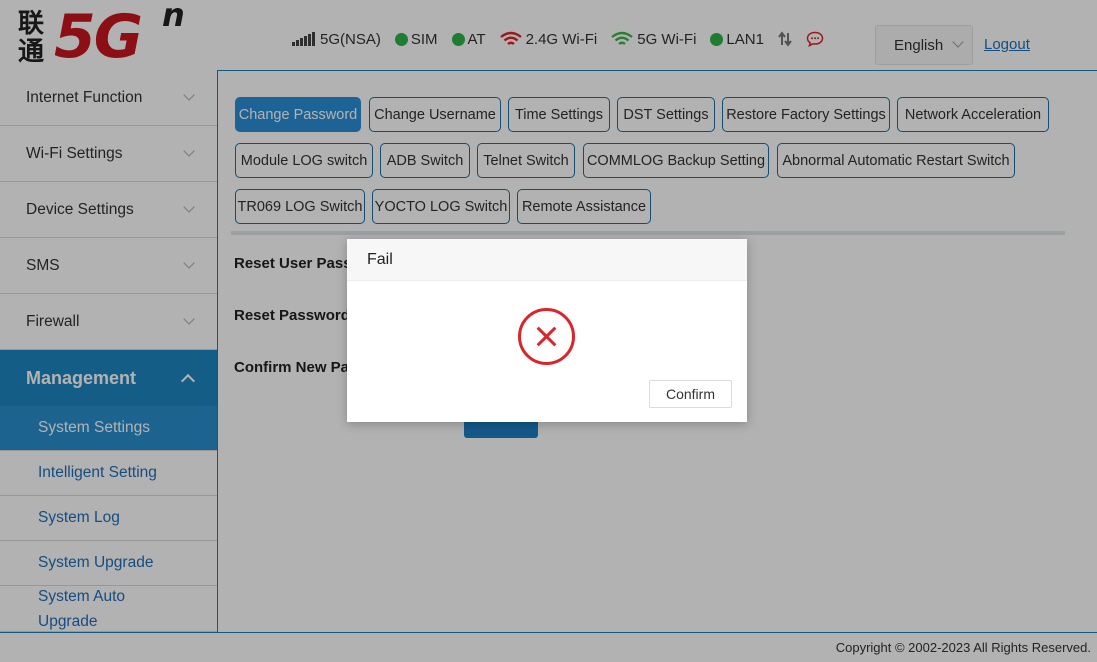  I want to click on fail-dialog: Fail Confirm, so click(547, 330).